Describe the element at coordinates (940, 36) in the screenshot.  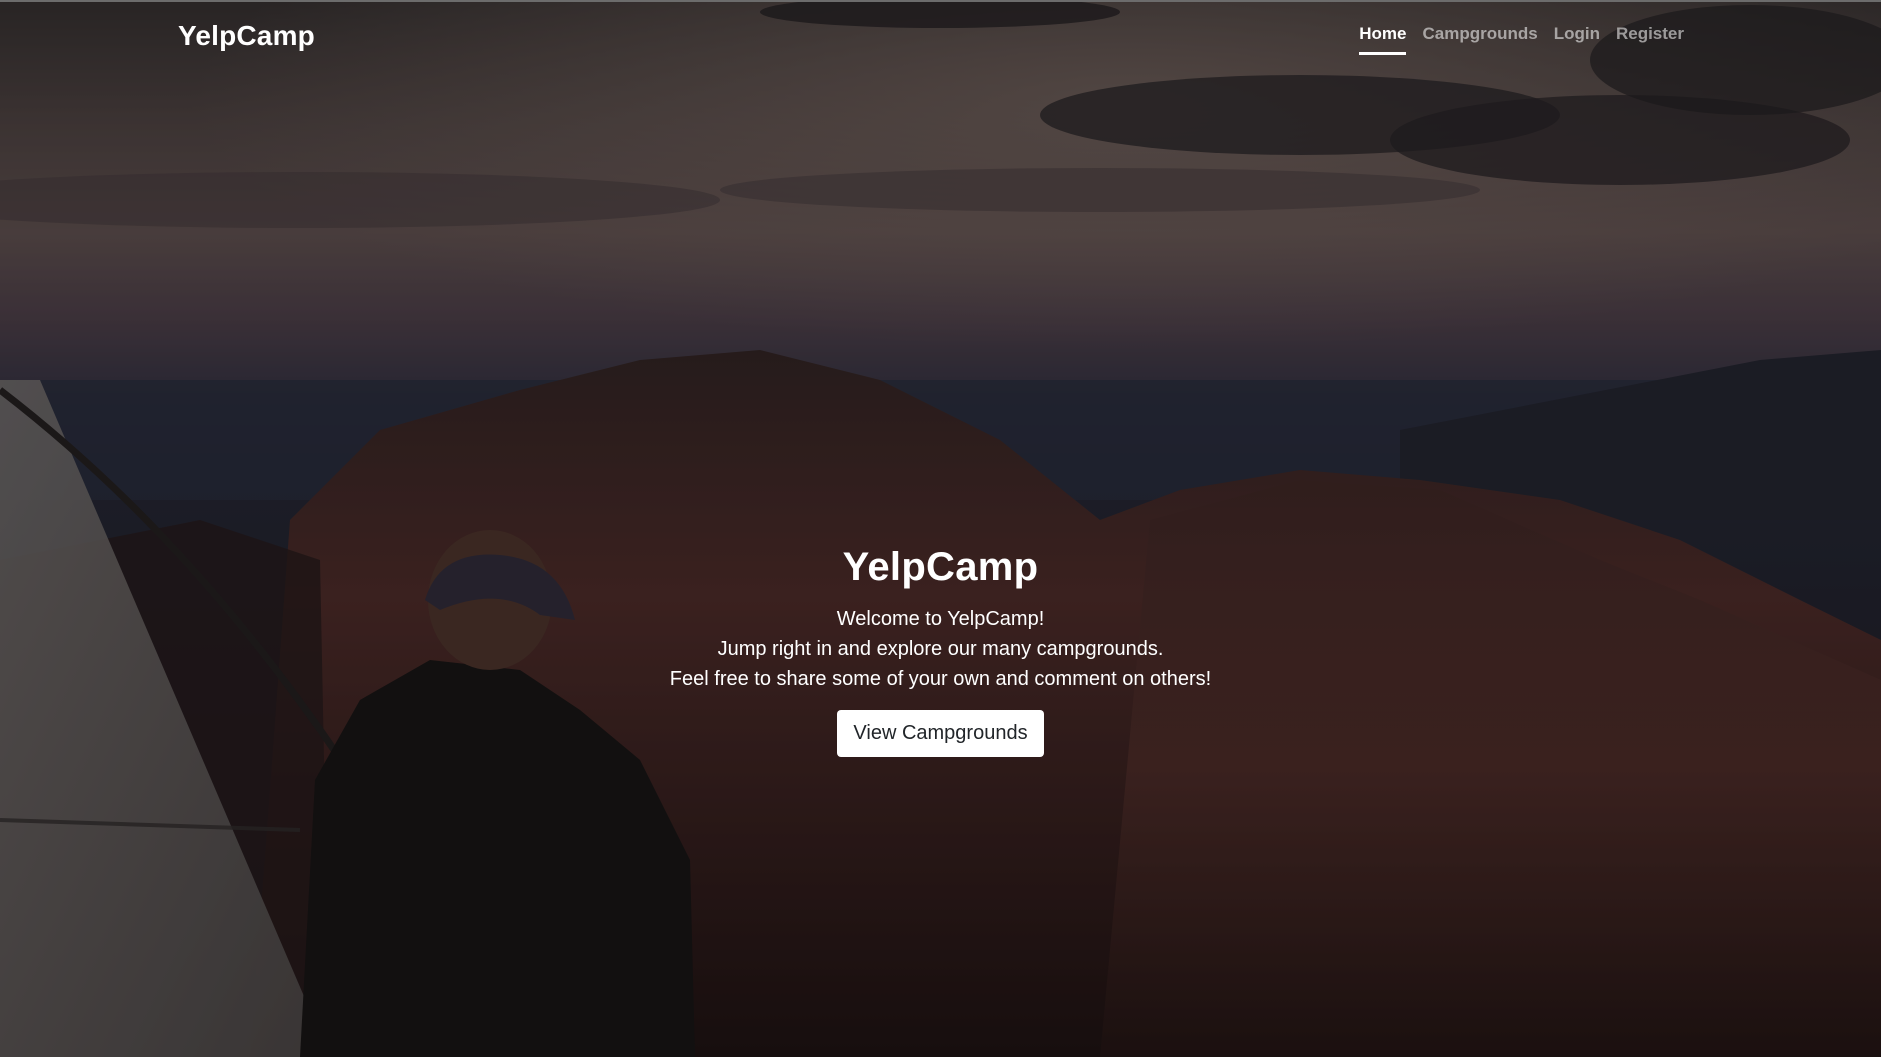
I see `navbar: YelpCamp Home Campgrounds Login Register` at that location.